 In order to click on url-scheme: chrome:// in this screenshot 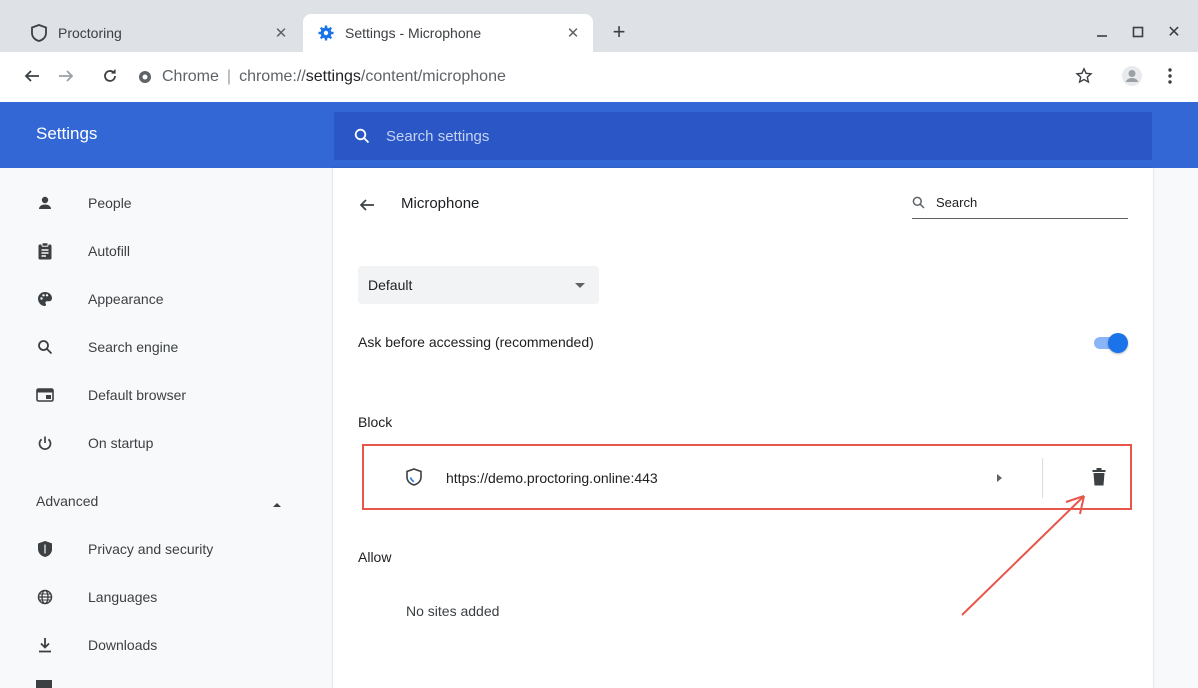, I will do `click(272, 76)`.